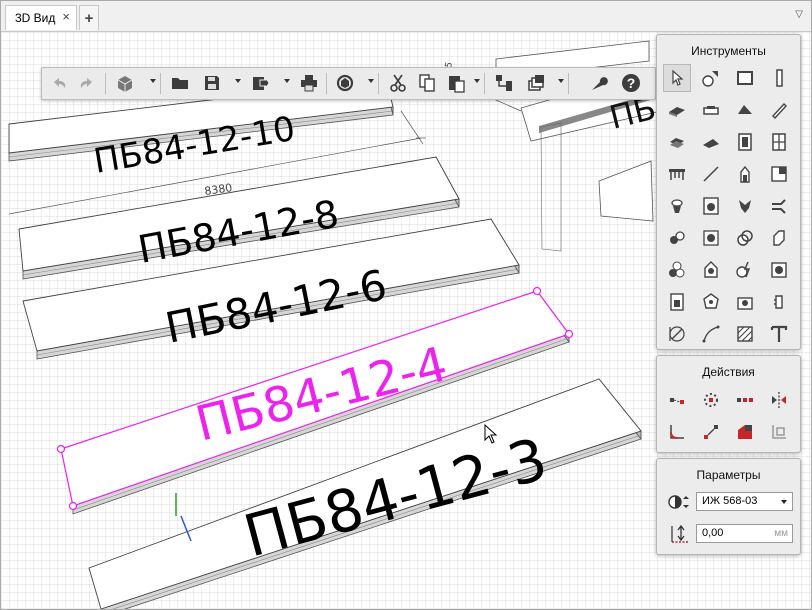  I want to click on close-tab-icon: ×, so click(66, 16).